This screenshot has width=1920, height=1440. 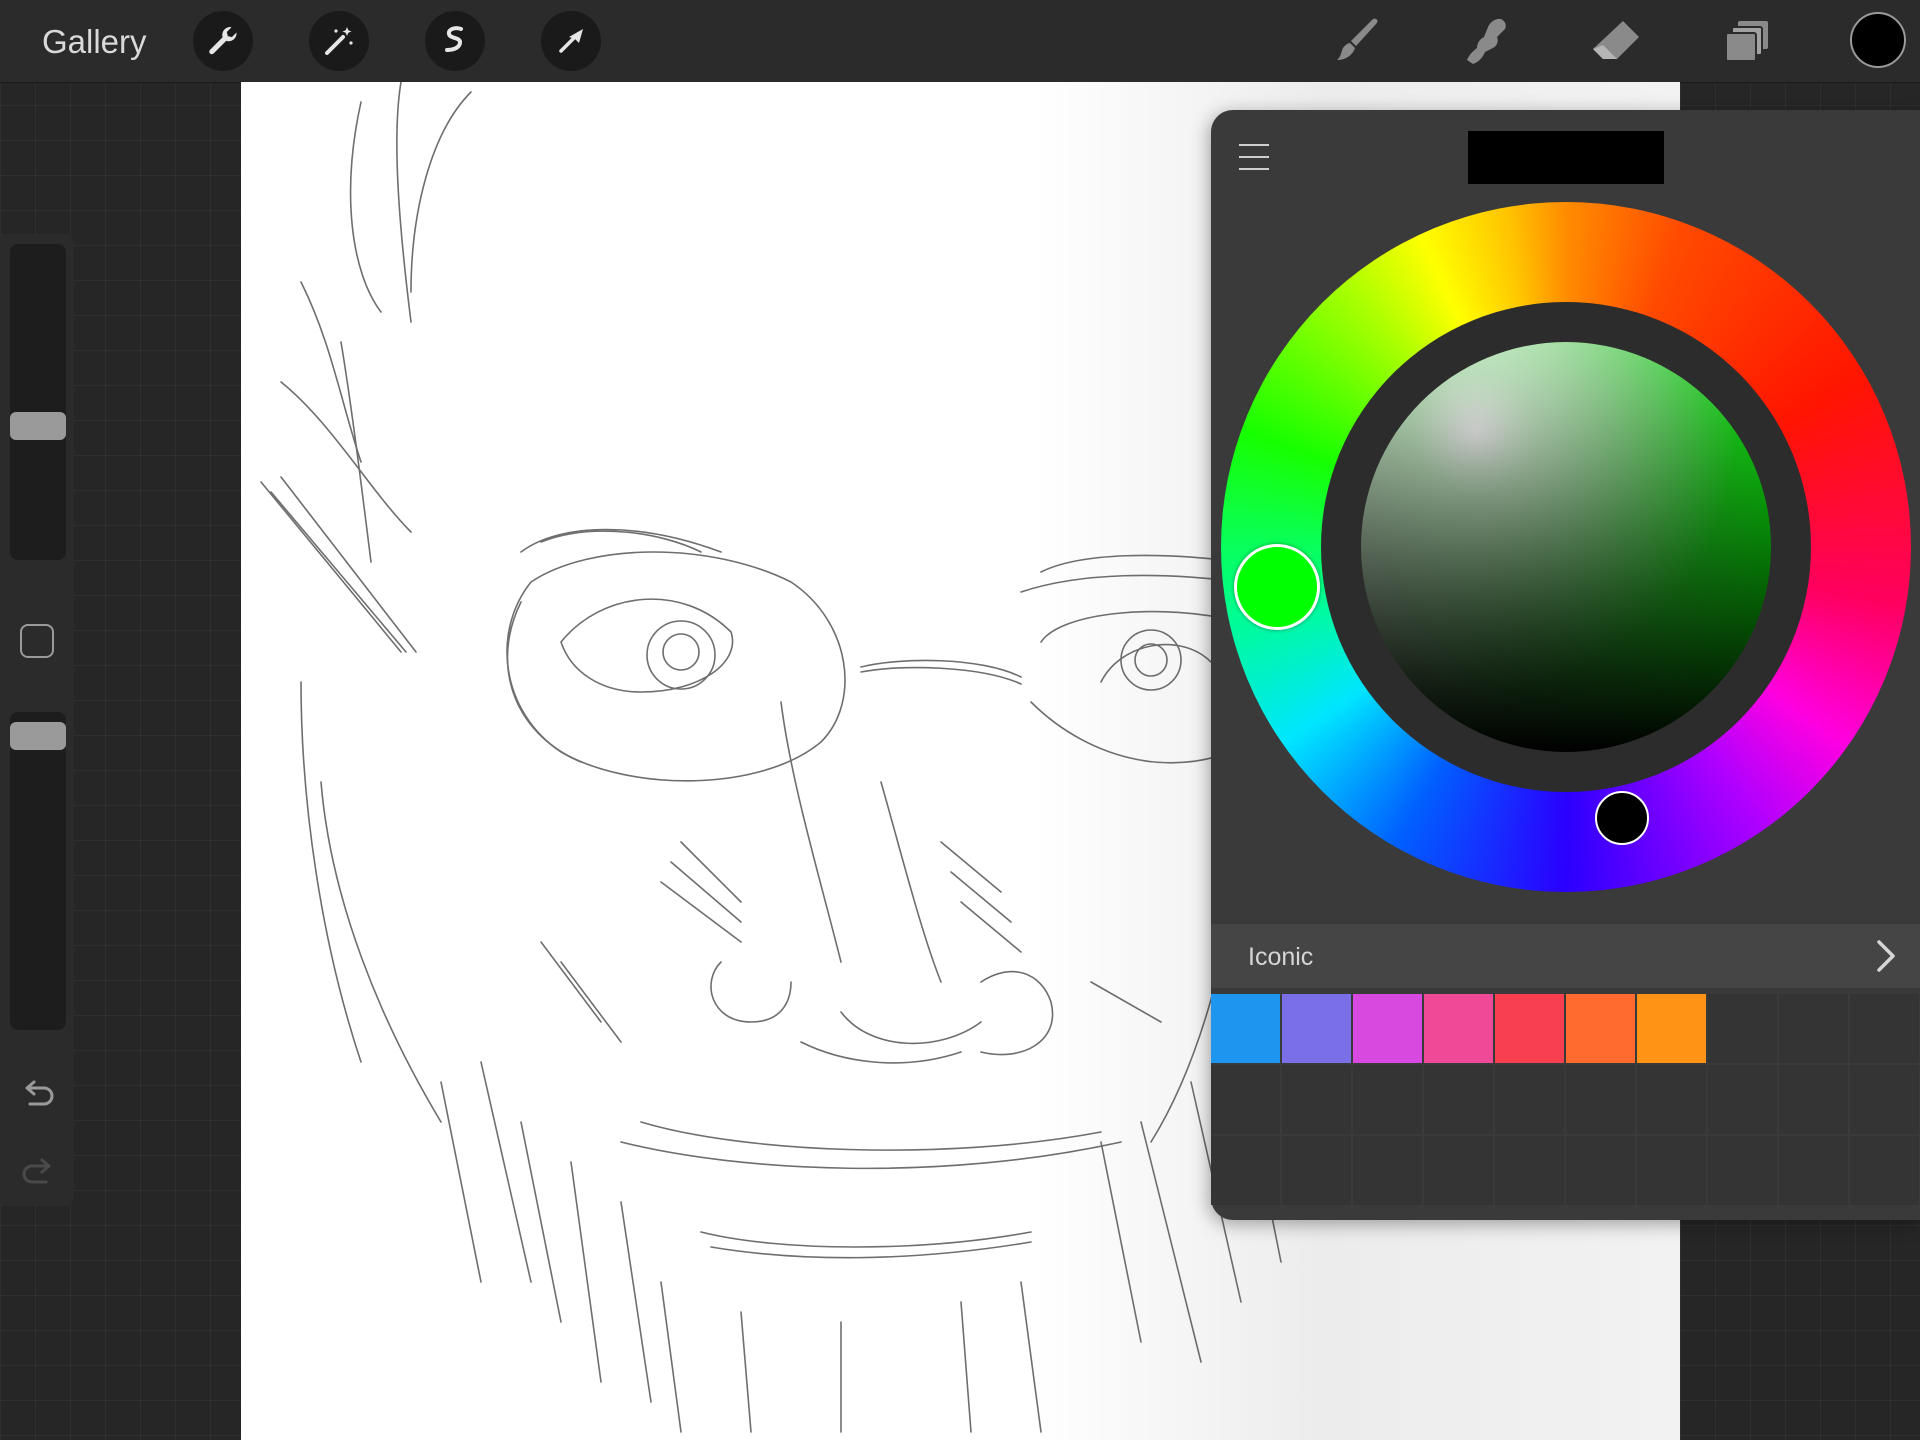 I want to click on magic-wand-icon, so click(x=339, y=41).